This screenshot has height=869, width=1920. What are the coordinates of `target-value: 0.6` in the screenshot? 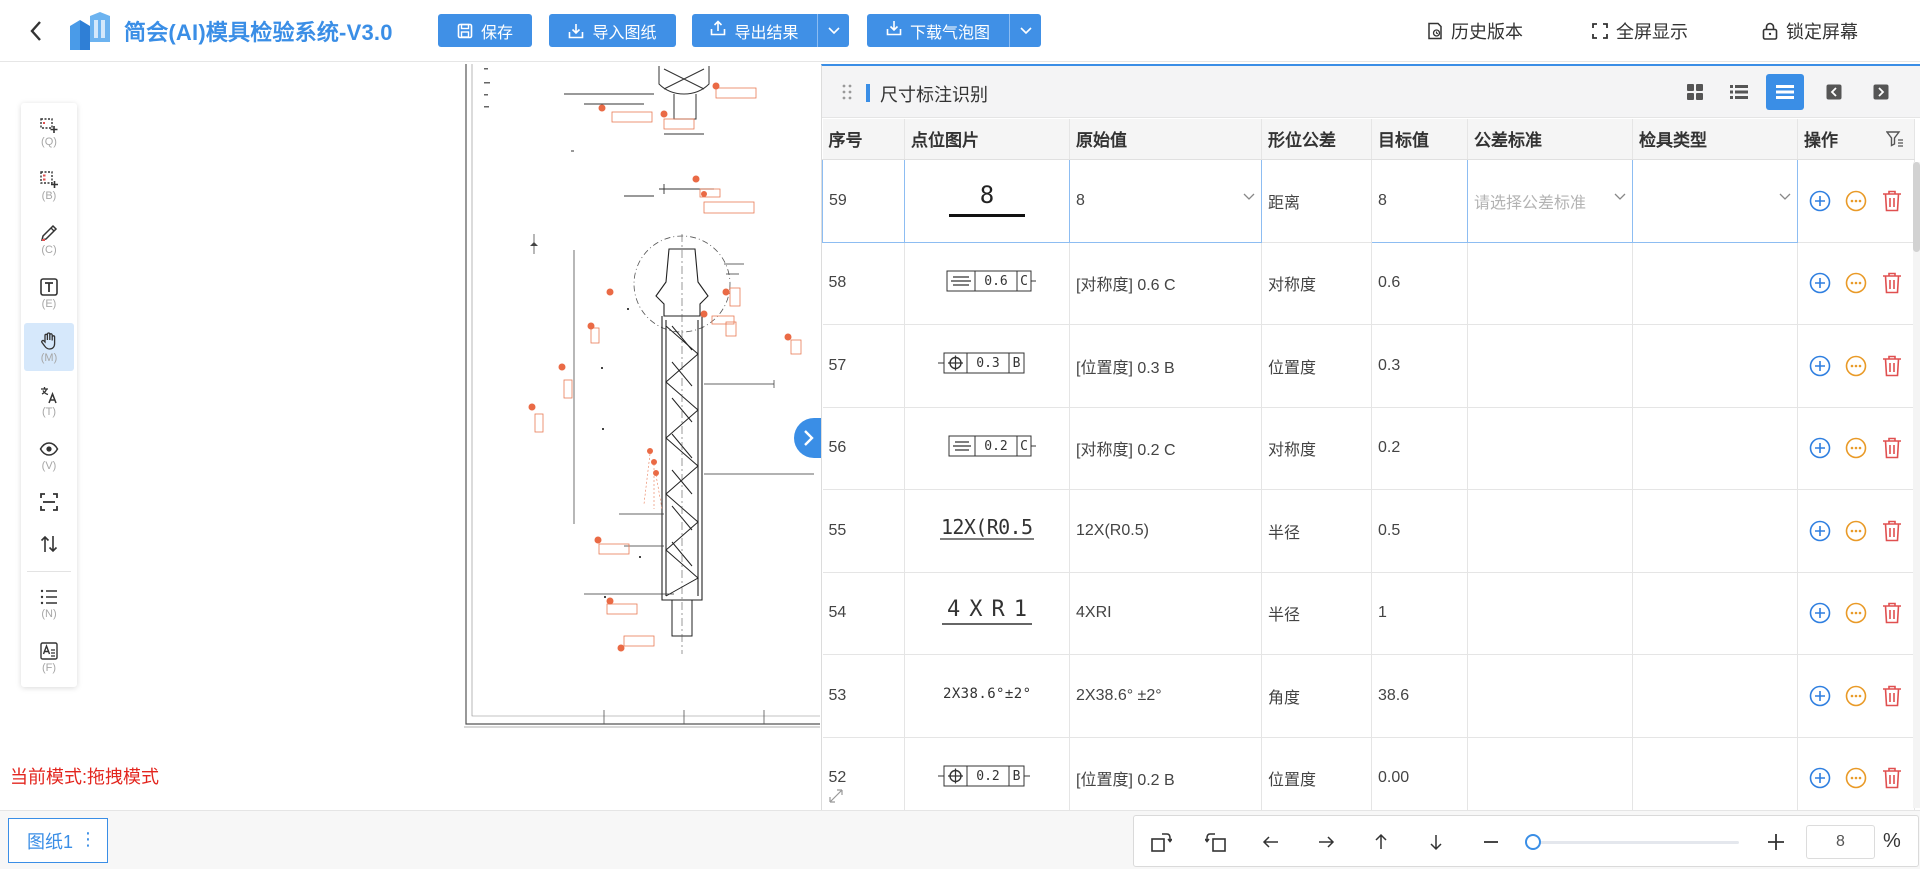 It's located at (1419, 283).